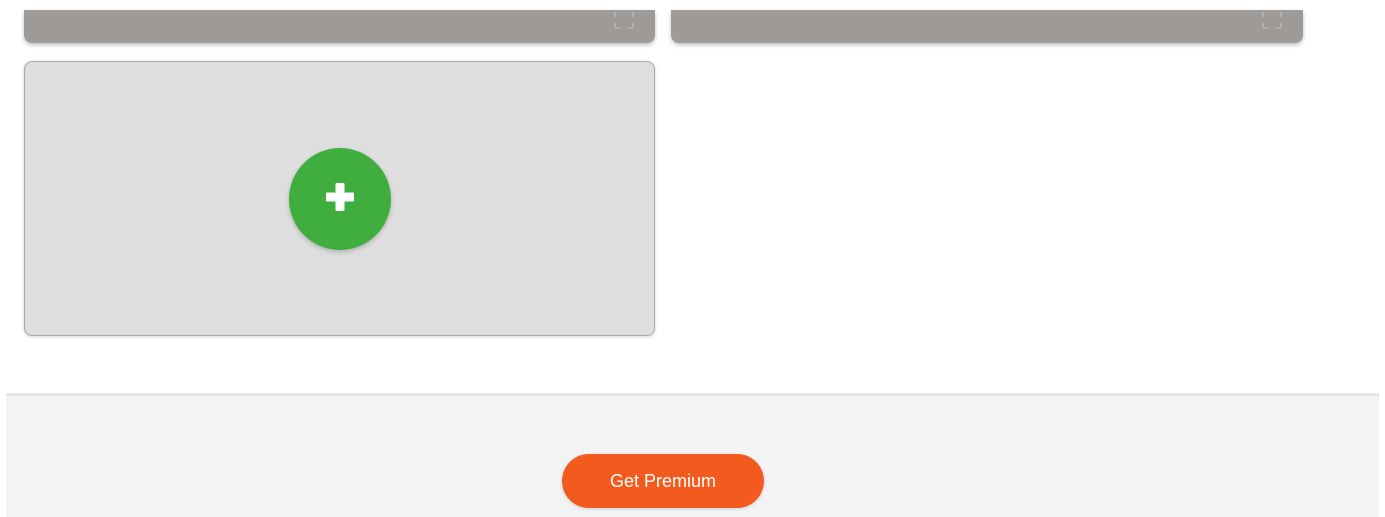 The width and height of the screenshot is (1385, 517). I want to click on get-premium-button: Get Premium, so click(663, 481).